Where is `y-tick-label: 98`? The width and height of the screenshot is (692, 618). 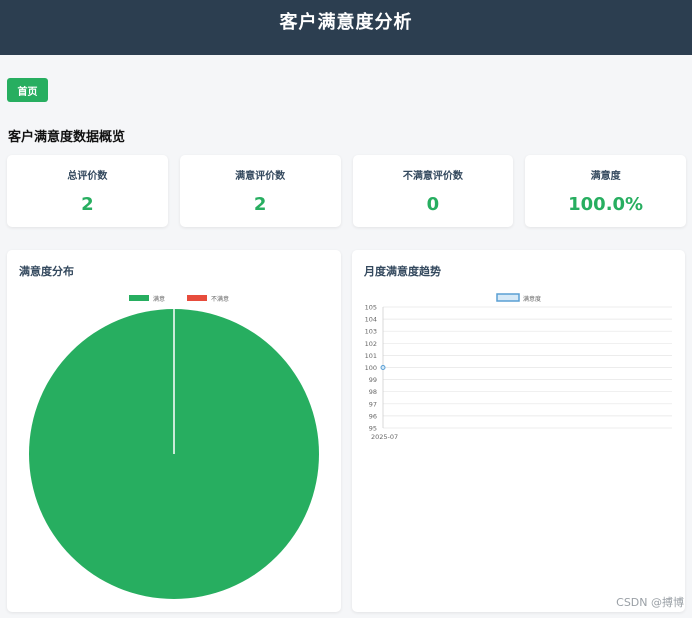 y-tick-label: 98 is located at coordinates (373, 392).